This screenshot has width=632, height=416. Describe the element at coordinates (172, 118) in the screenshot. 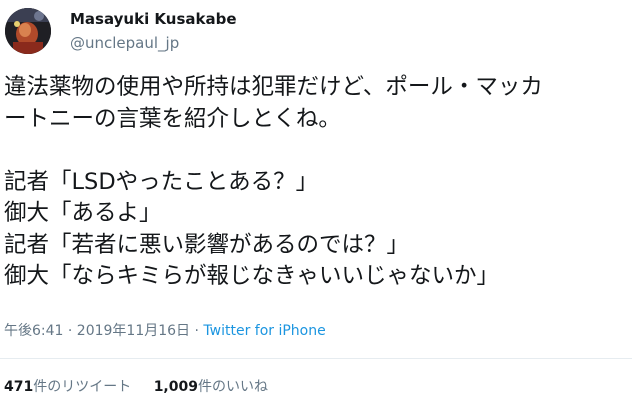

I see `tweet-text-line: ートニーの言葉を紹介しとくね。` at that location.